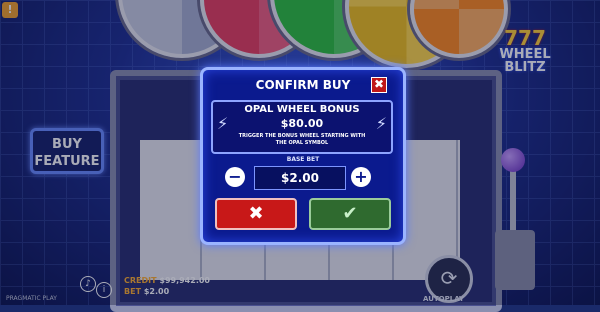  Describe the element at coordinates (256, 214) in the screenshot. I see `cancel-button: ✖` at that location.